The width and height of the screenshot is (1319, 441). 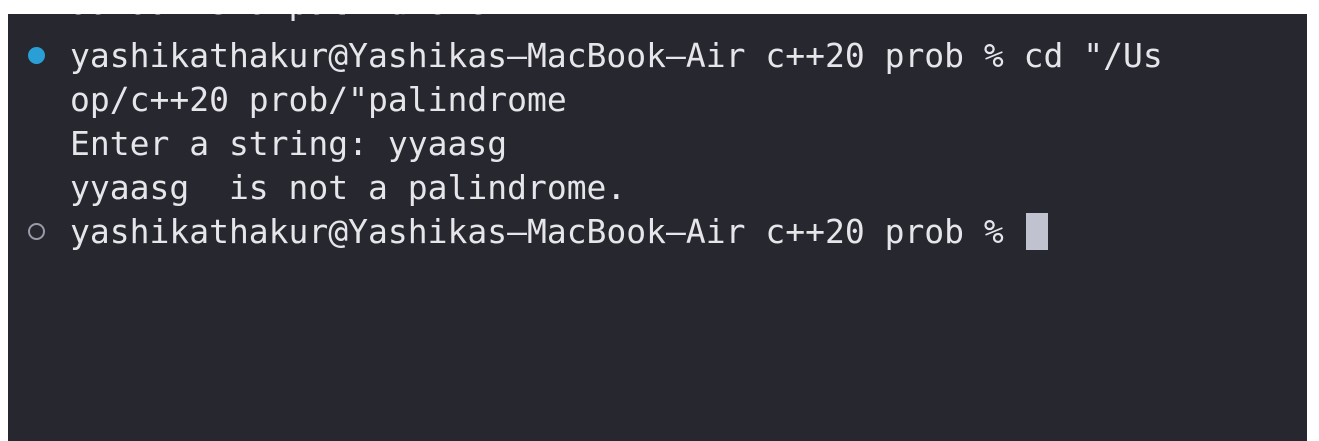 I want to click on terminal-output-line: aaiaa is a palindrome., so click(x=257, y=19).